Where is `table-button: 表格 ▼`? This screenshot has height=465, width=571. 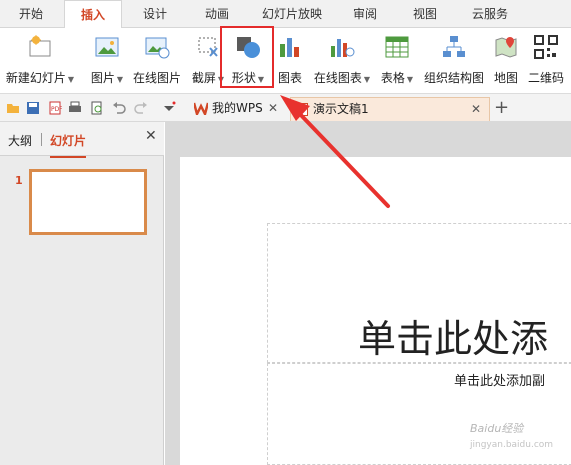 table-button: 表格 ▼ is located at coordinates (397, 62).